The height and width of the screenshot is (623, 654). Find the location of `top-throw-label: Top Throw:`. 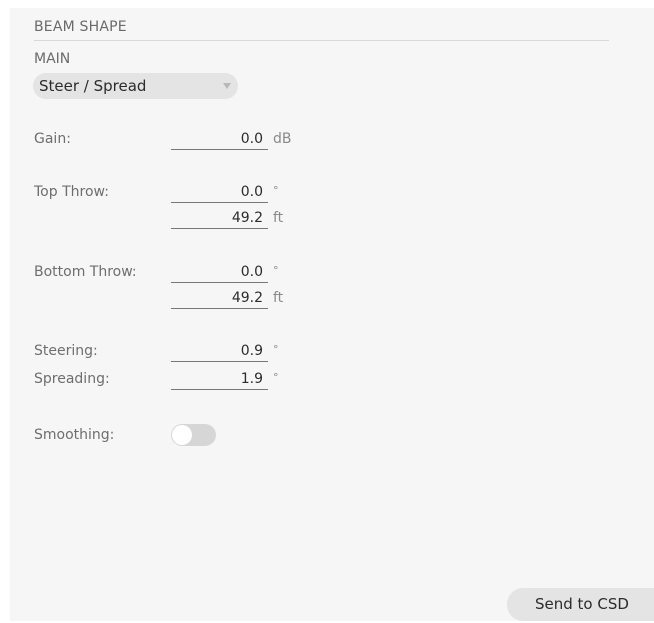

top-throw-label: Top Throw: is located at coordinates (71, 192).